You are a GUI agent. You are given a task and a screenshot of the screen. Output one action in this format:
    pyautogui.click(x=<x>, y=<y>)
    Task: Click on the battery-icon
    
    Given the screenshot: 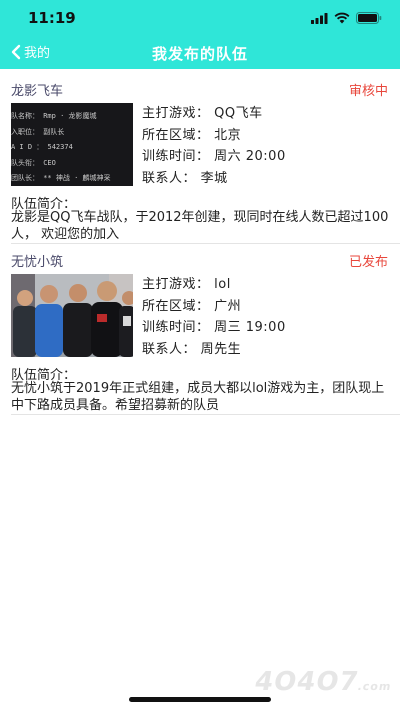 What is the action you would take?
    pyautogui.click(x=369, y=18)
    